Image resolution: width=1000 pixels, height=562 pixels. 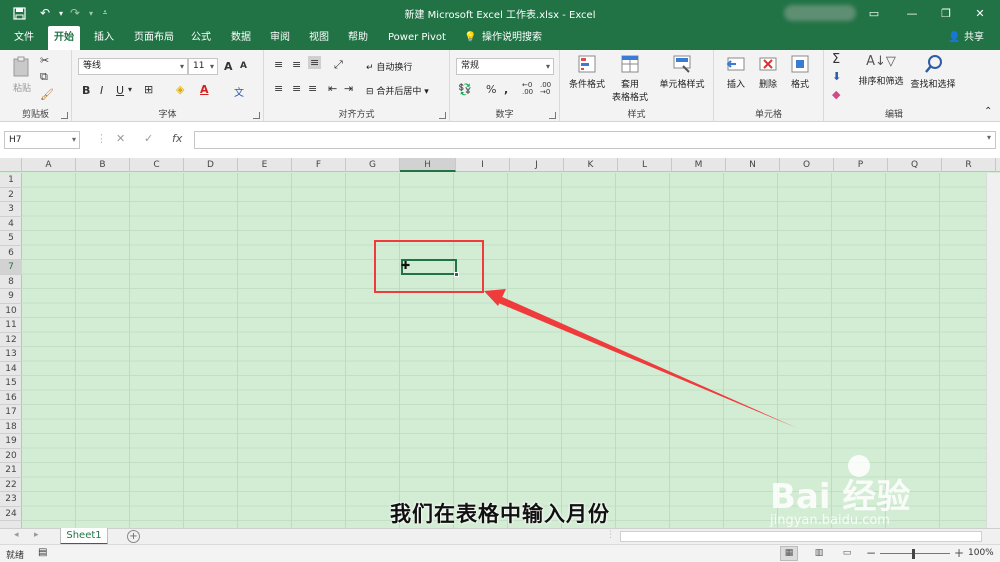 I want to click on zoom-slider, so click(x=915, y=553).